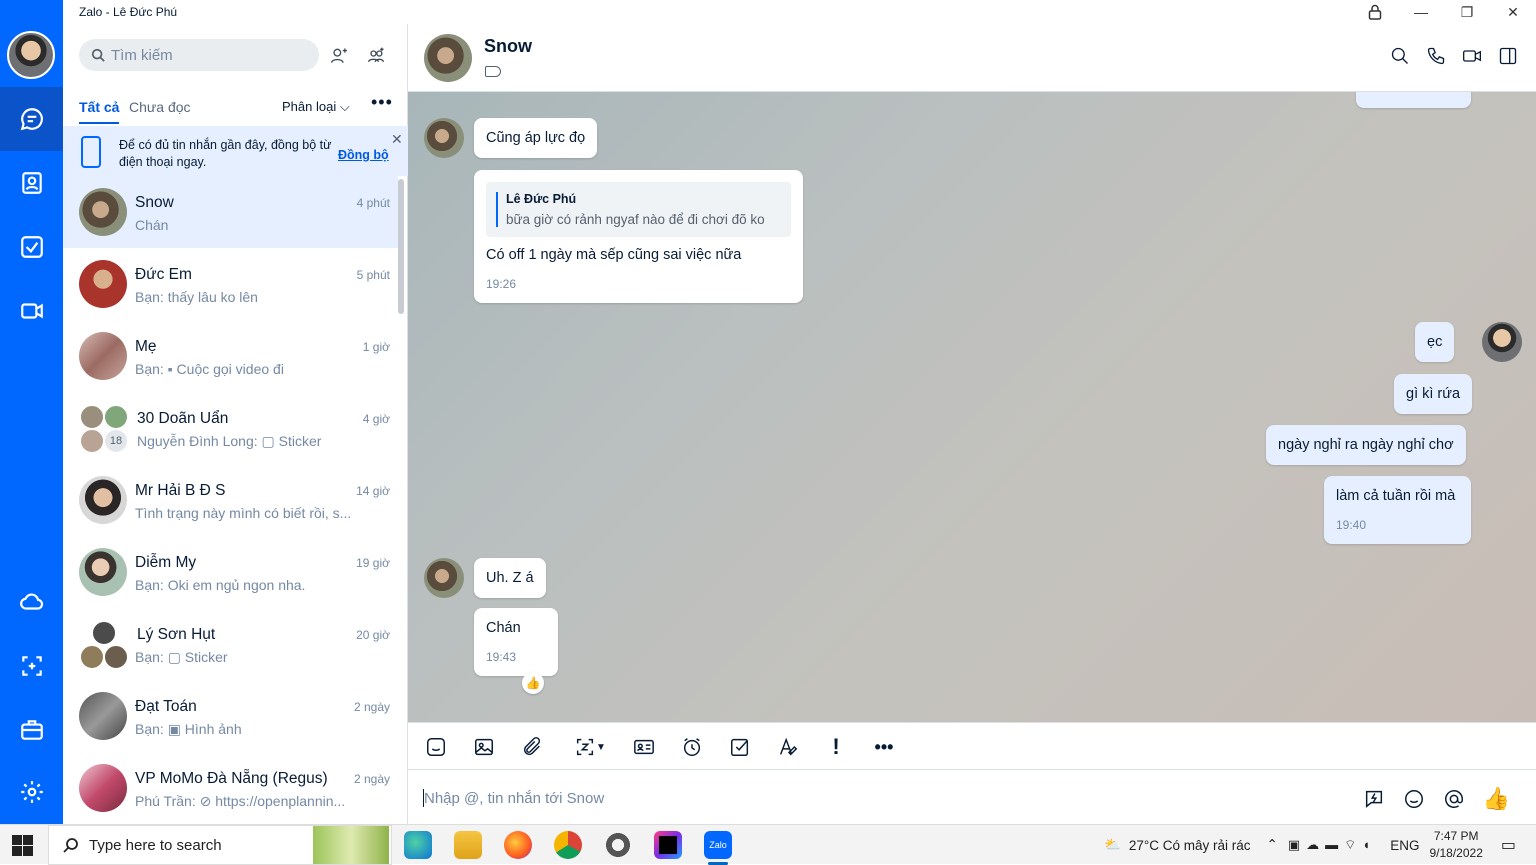  What do you see at coordinates (884, 747) in the screenshot?
I see `more-tools-button: •••` at bounding box center [884, 747].